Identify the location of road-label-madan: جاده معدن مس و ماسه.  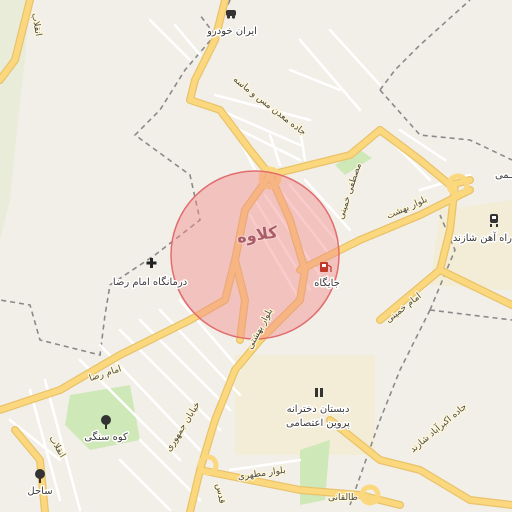
(269, 106).